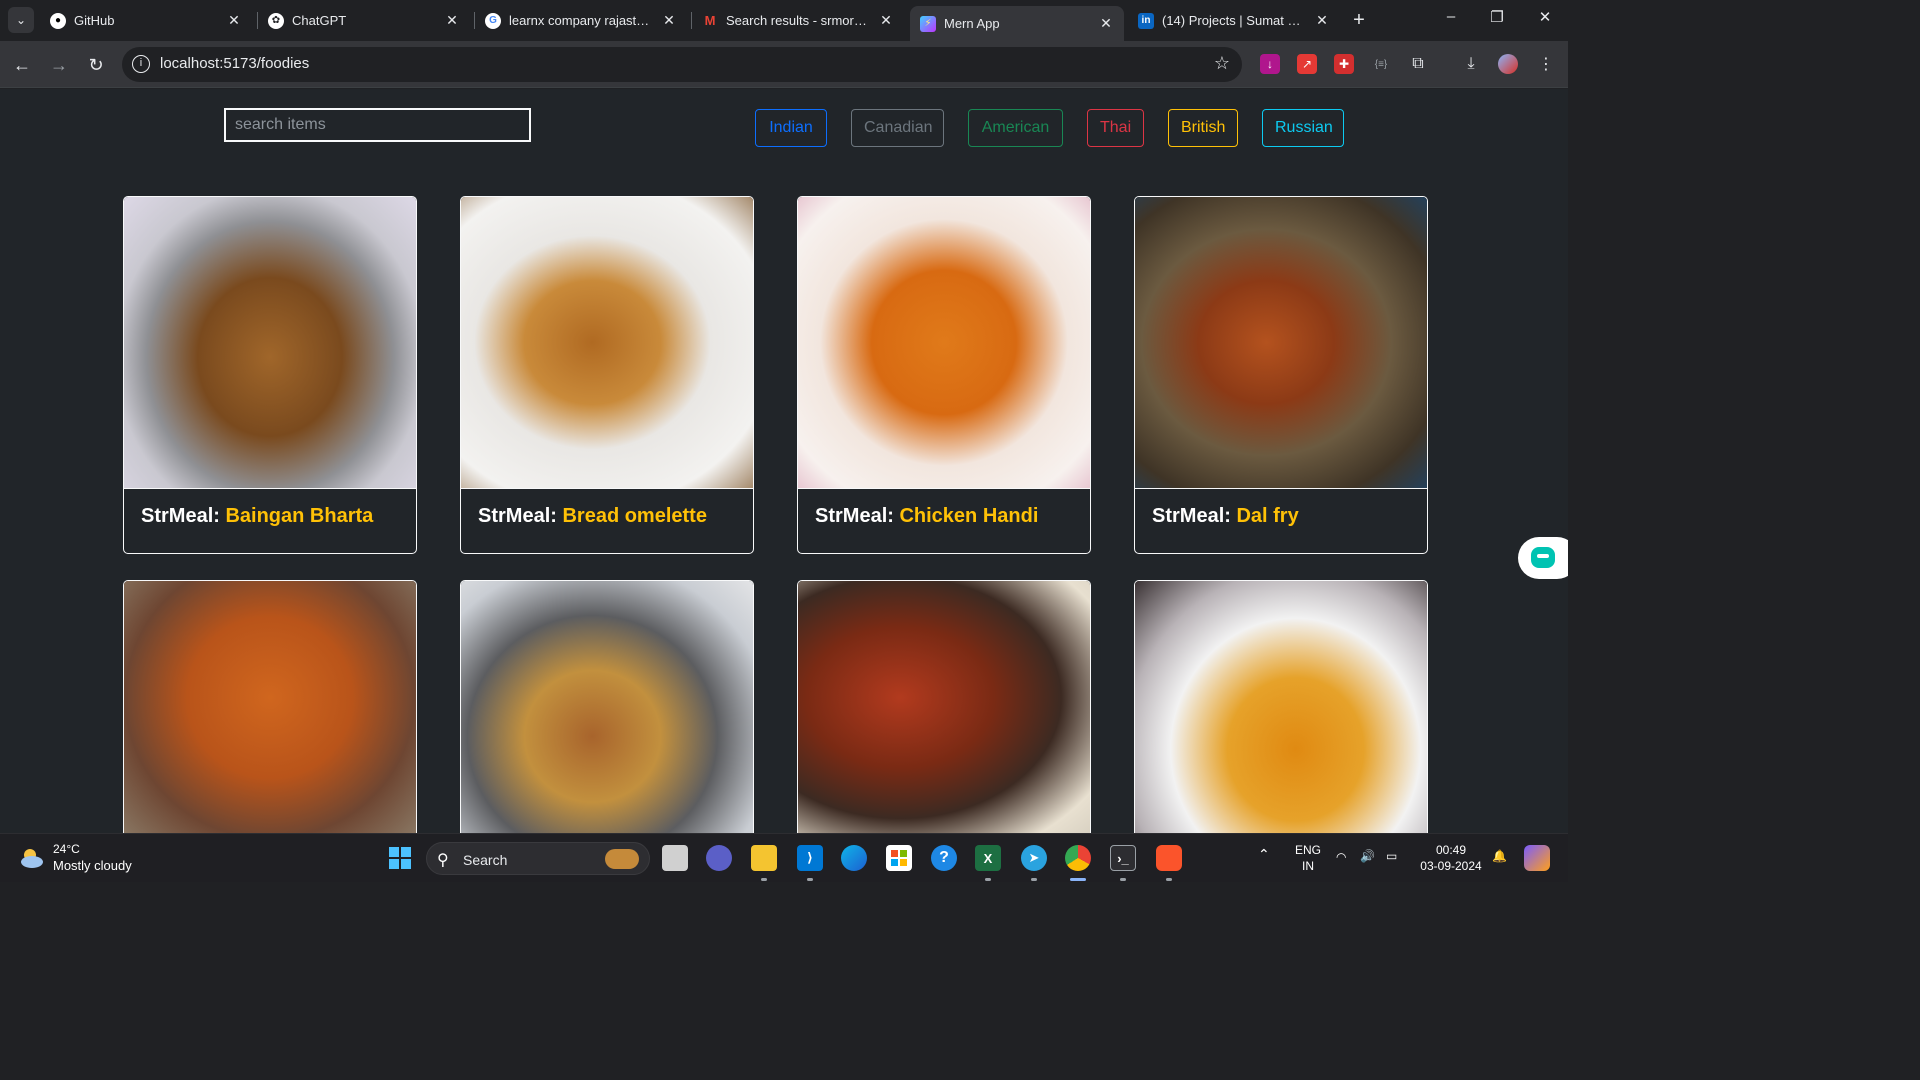 This screenshot has width=1920, height=1080. What do you see at coordinates (1508, 64) in the screenshot?
I see `profile-avatar` at bounding box center [1508, 64].